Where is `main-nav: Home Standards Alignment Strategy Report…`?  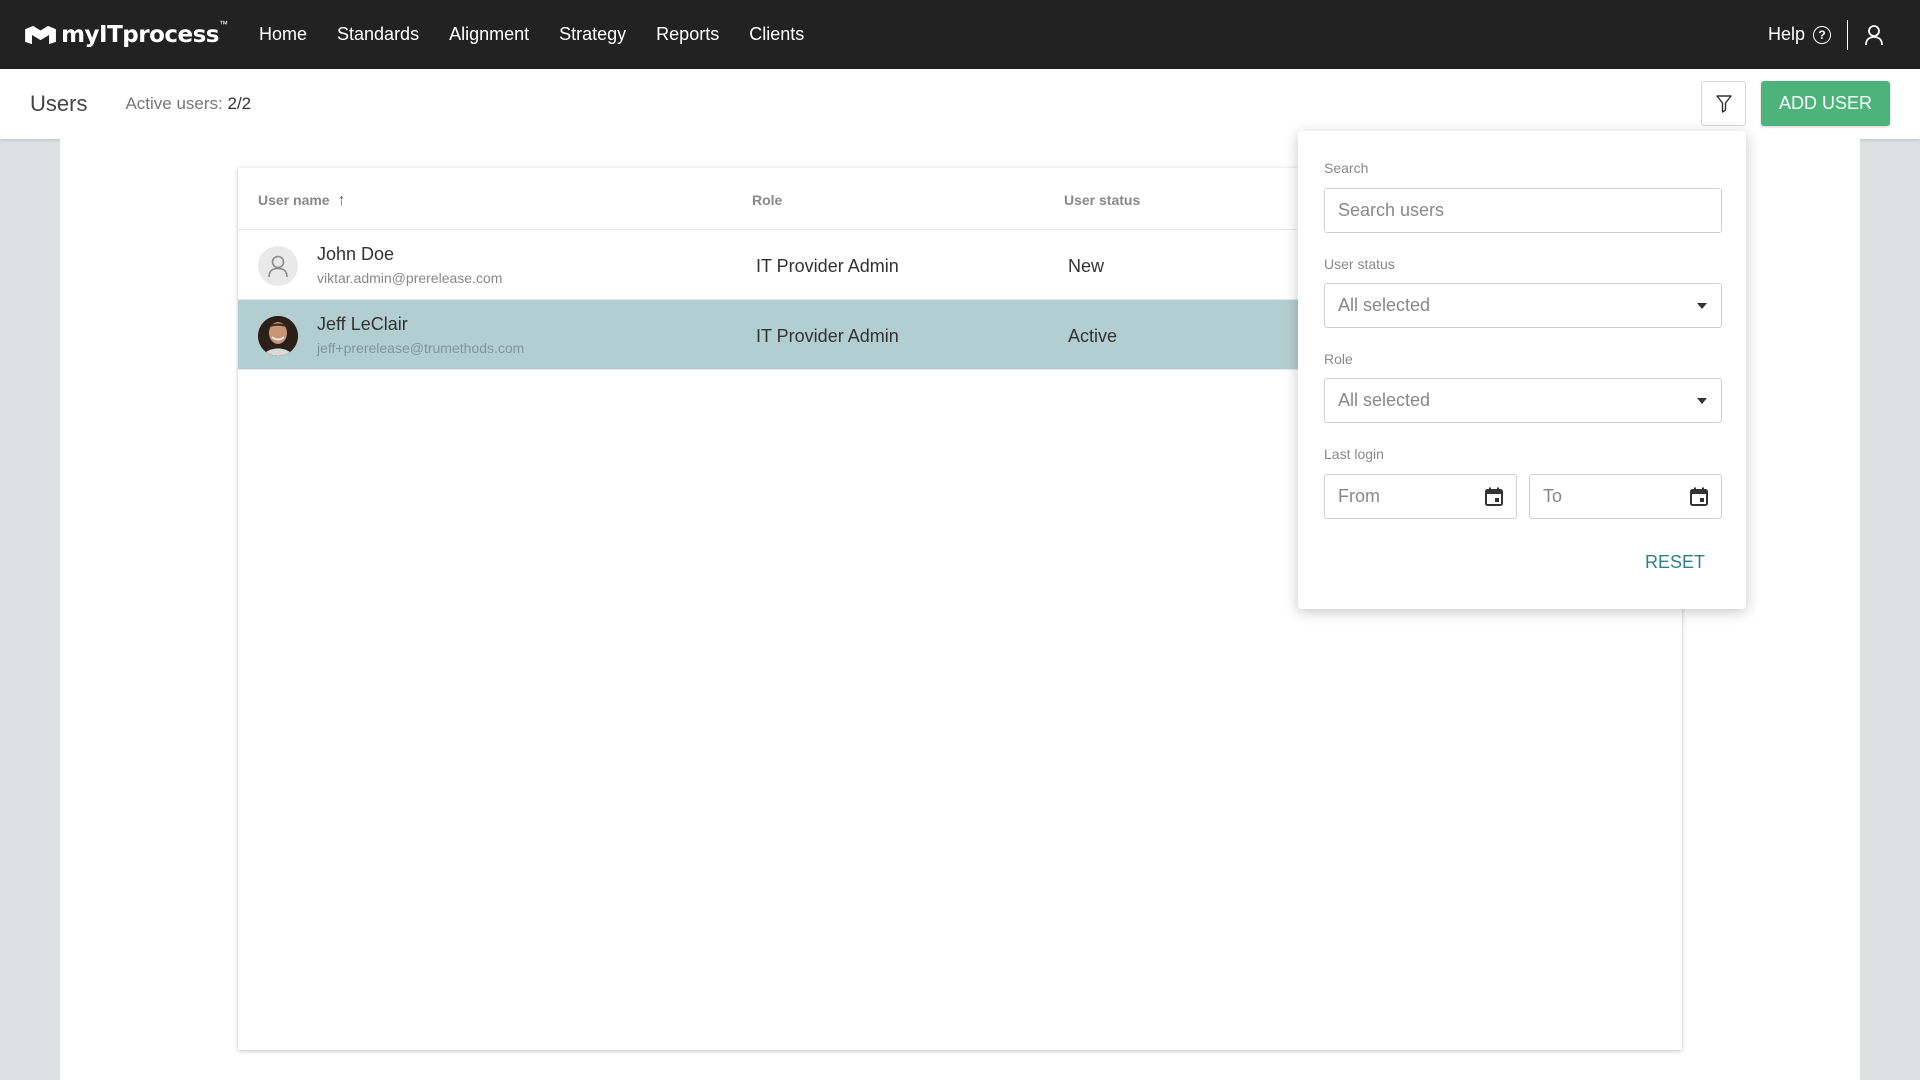 main-nav: Home Standards Alignment Strategy Report… is located at coordinates (531, 34).